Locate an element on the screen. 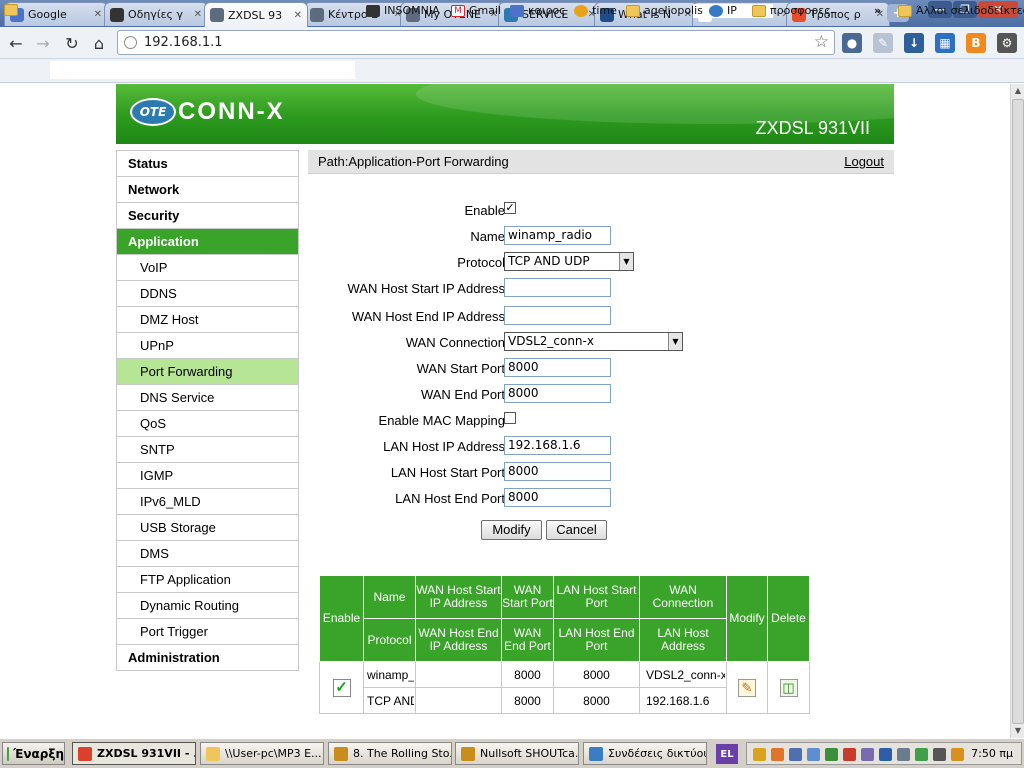  language-indicator: EL is located at coordinates (727, 754).